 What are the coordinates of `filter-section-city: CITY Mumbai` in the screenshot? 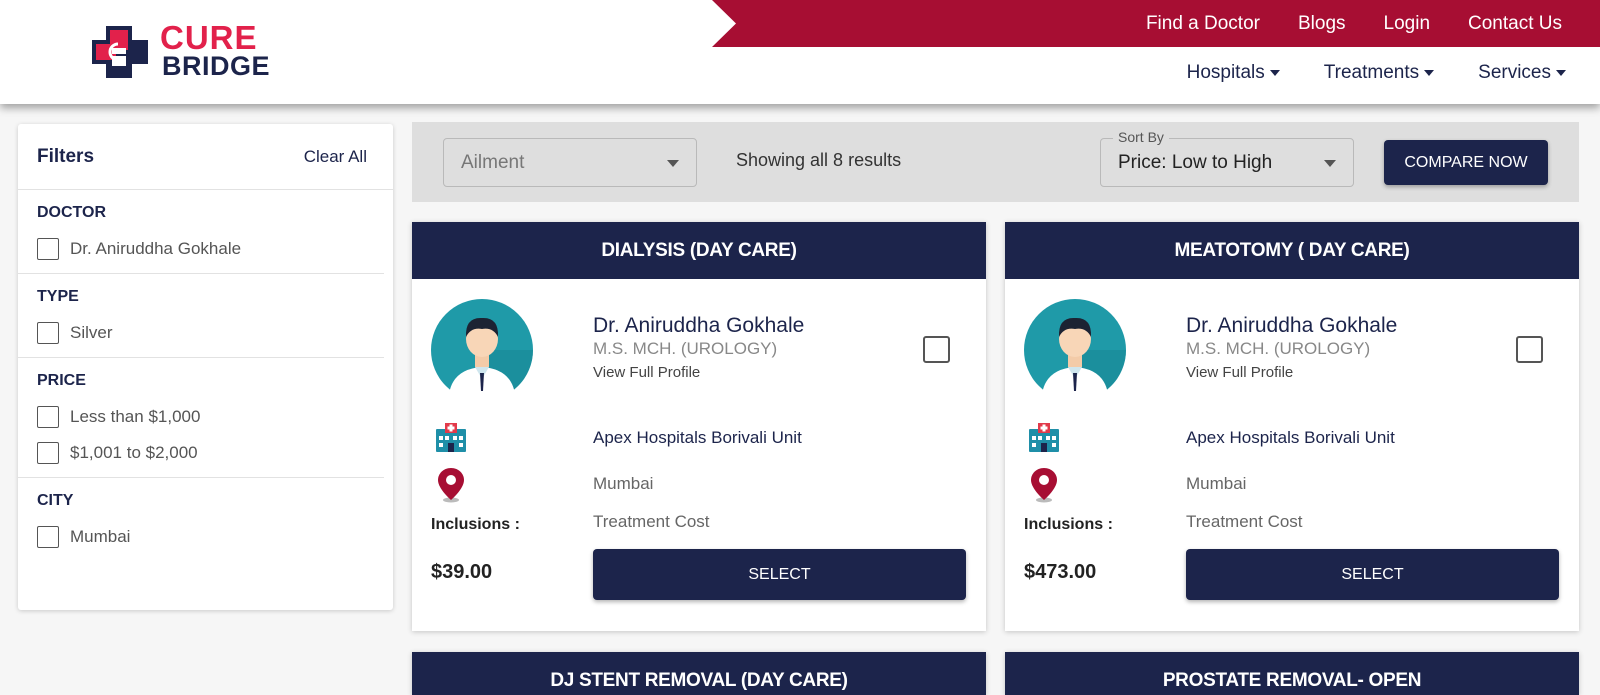 It's located at (201, 519).